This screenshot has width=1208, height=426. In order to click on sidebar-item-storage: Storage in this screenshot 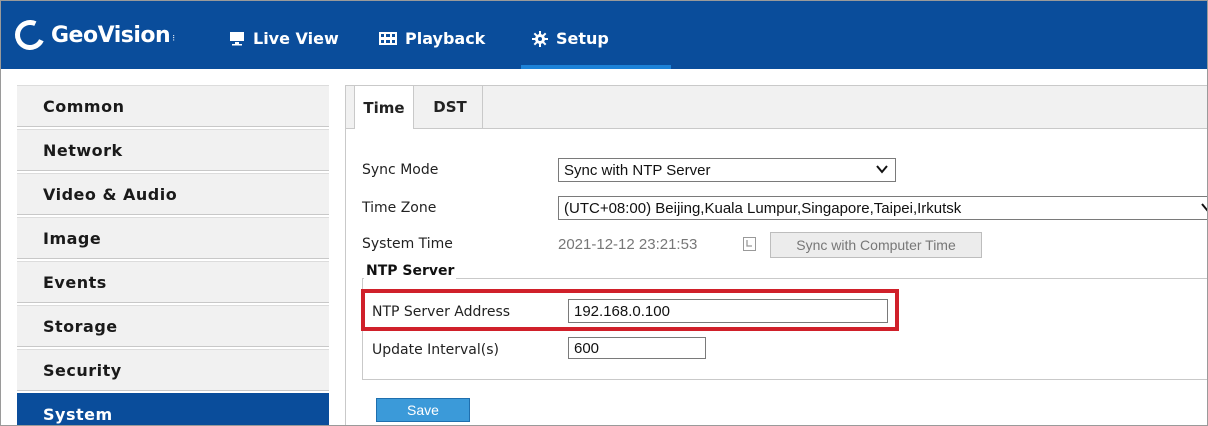, I will do `click(173, 326)`.